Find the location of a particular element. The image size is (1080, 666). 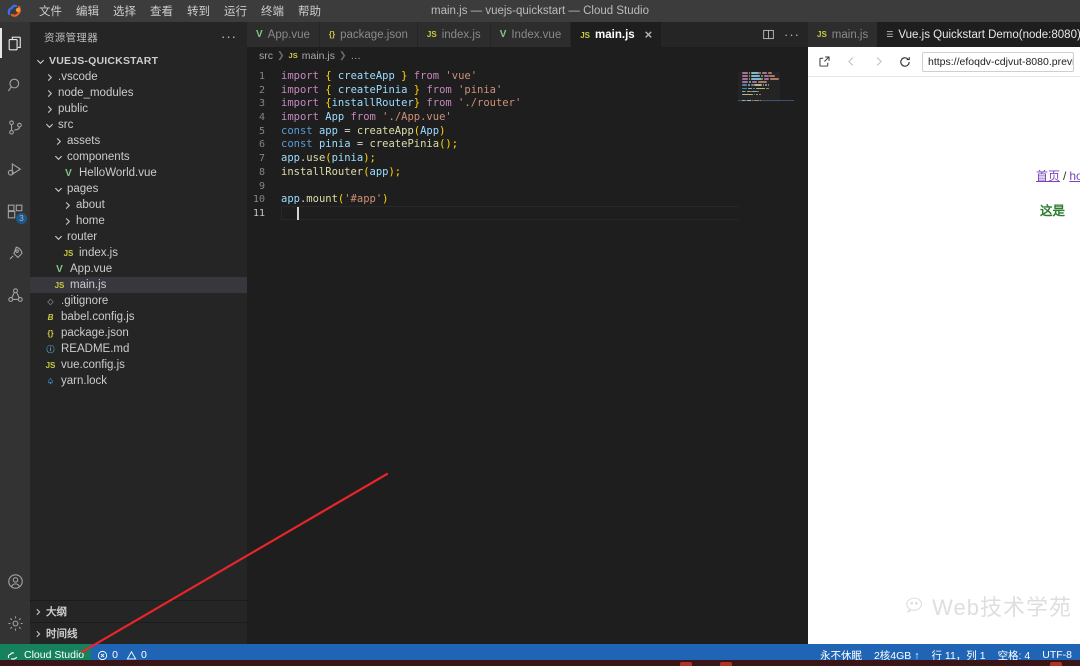

code-line: 3 import {installRouter} from './router' is located at coordinates (384, 104).